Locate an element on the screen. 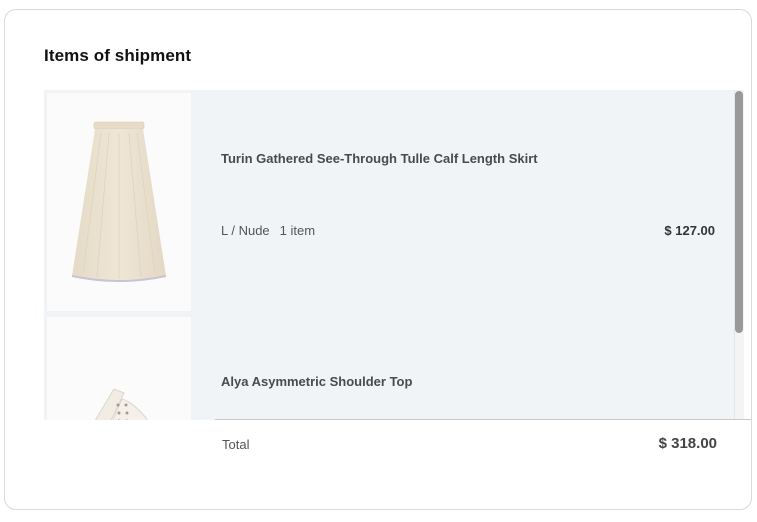  divider is located at coordinates (483, 419).